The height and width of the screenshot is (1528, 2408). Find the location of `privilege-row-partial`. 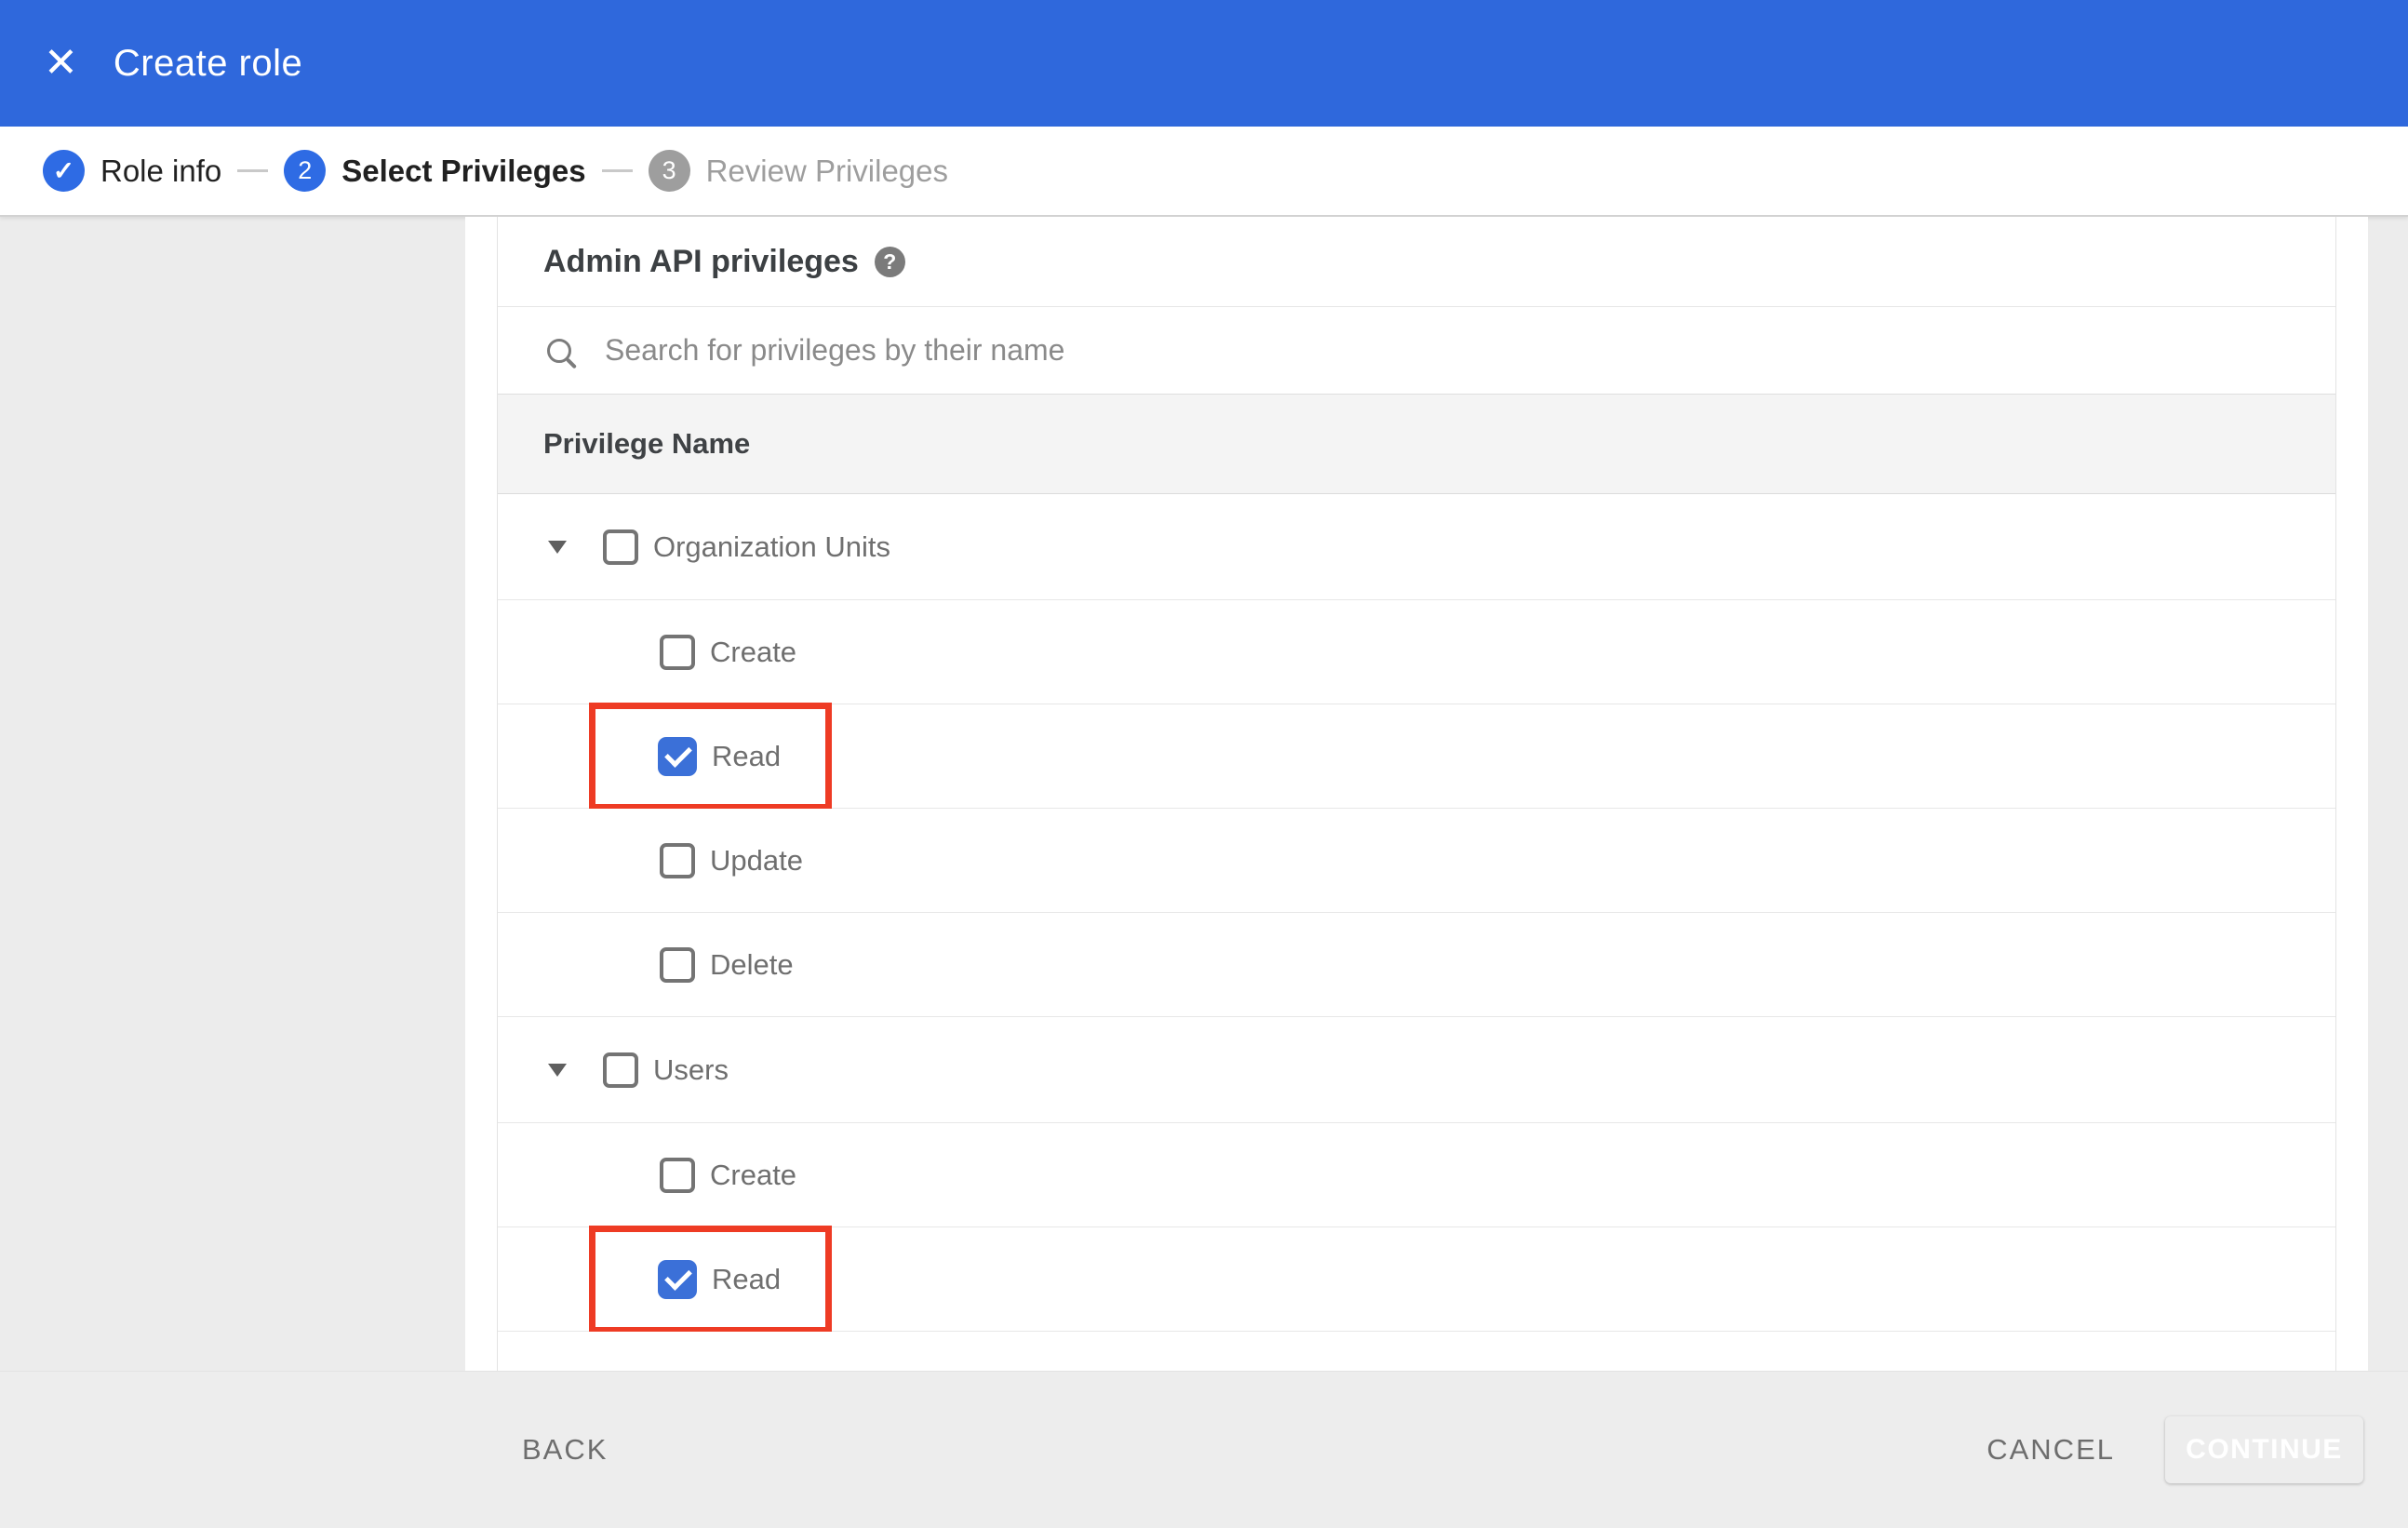

privilege-row-partial is located at coordinates (1417, 1351).